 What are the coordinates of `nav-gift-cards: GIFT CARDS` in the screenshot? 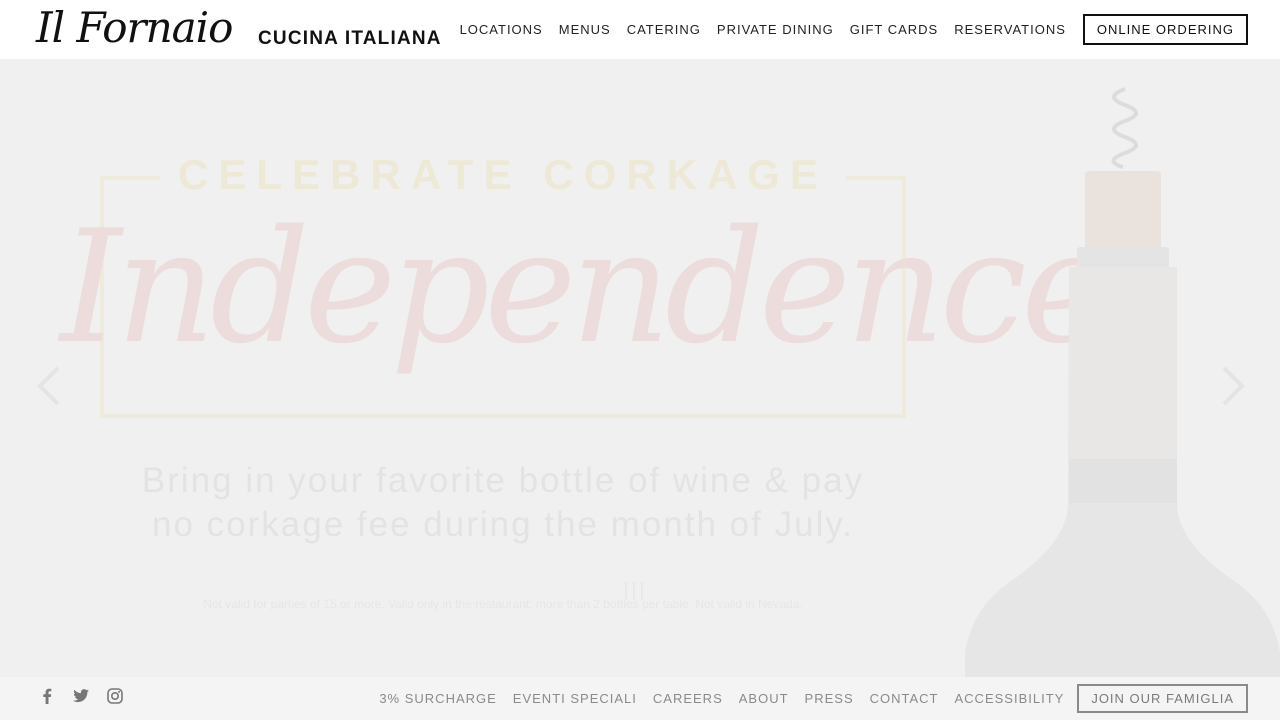 It's located at (894, 29).